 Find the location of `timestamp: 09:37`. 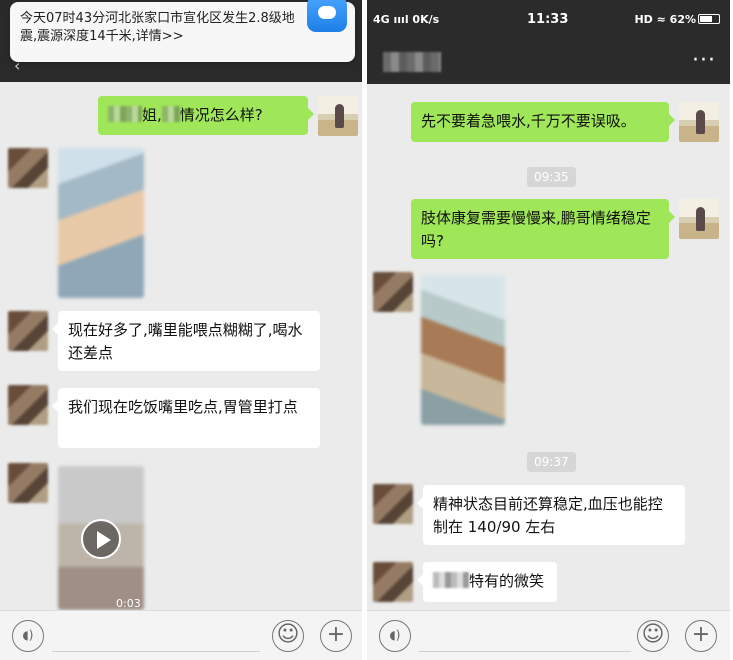

timestamp: 09:37 is located at coordinates (551, 462).